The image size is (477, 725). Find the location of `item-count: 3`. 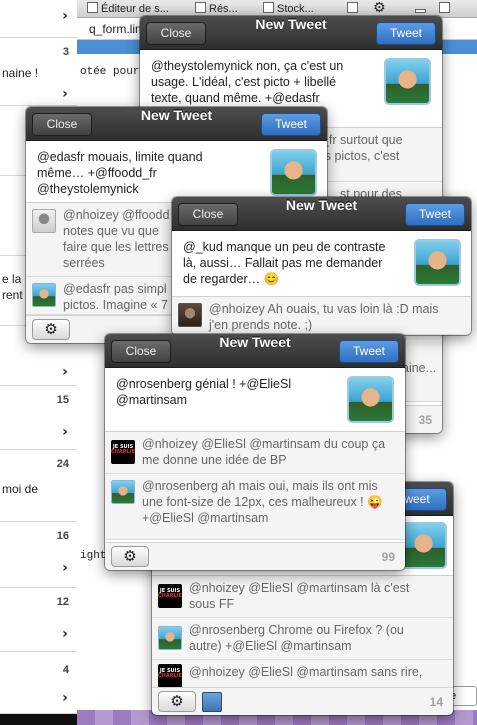

item-count: 3 is located at coordinates (65, 52).